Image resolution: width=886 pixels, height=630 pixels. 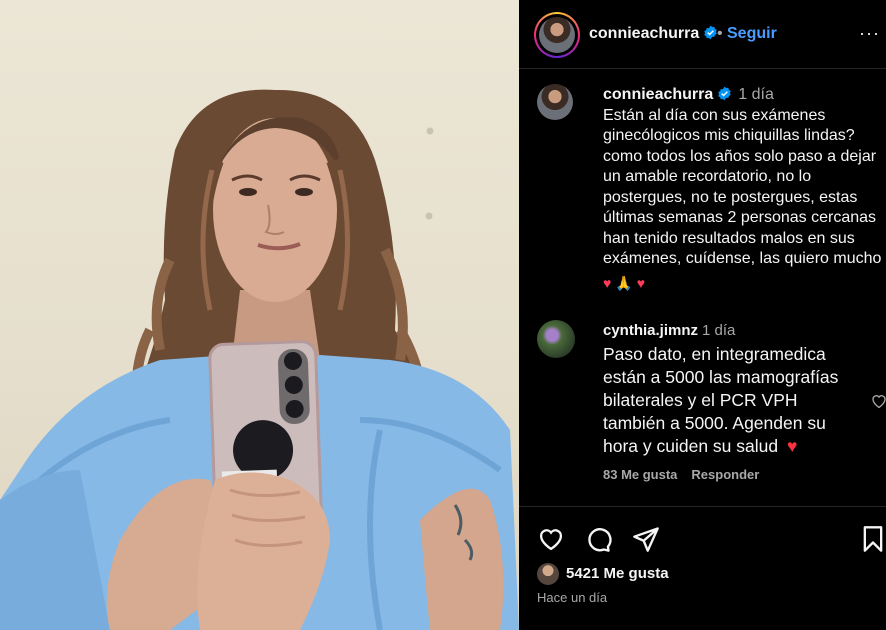 I want to click on author-username: connieachurra, so click(x=644, y=33).